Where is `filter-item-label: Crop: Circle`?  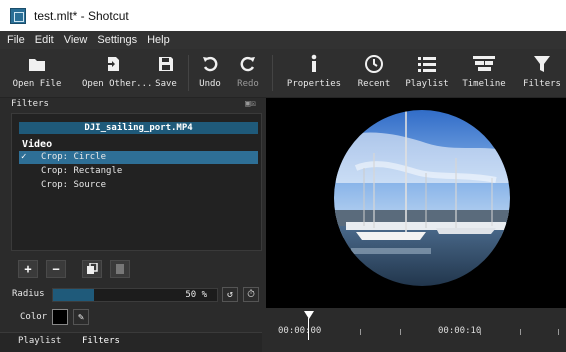 filter-item-label: Crop: Circle is located at coordinates (74, 157).